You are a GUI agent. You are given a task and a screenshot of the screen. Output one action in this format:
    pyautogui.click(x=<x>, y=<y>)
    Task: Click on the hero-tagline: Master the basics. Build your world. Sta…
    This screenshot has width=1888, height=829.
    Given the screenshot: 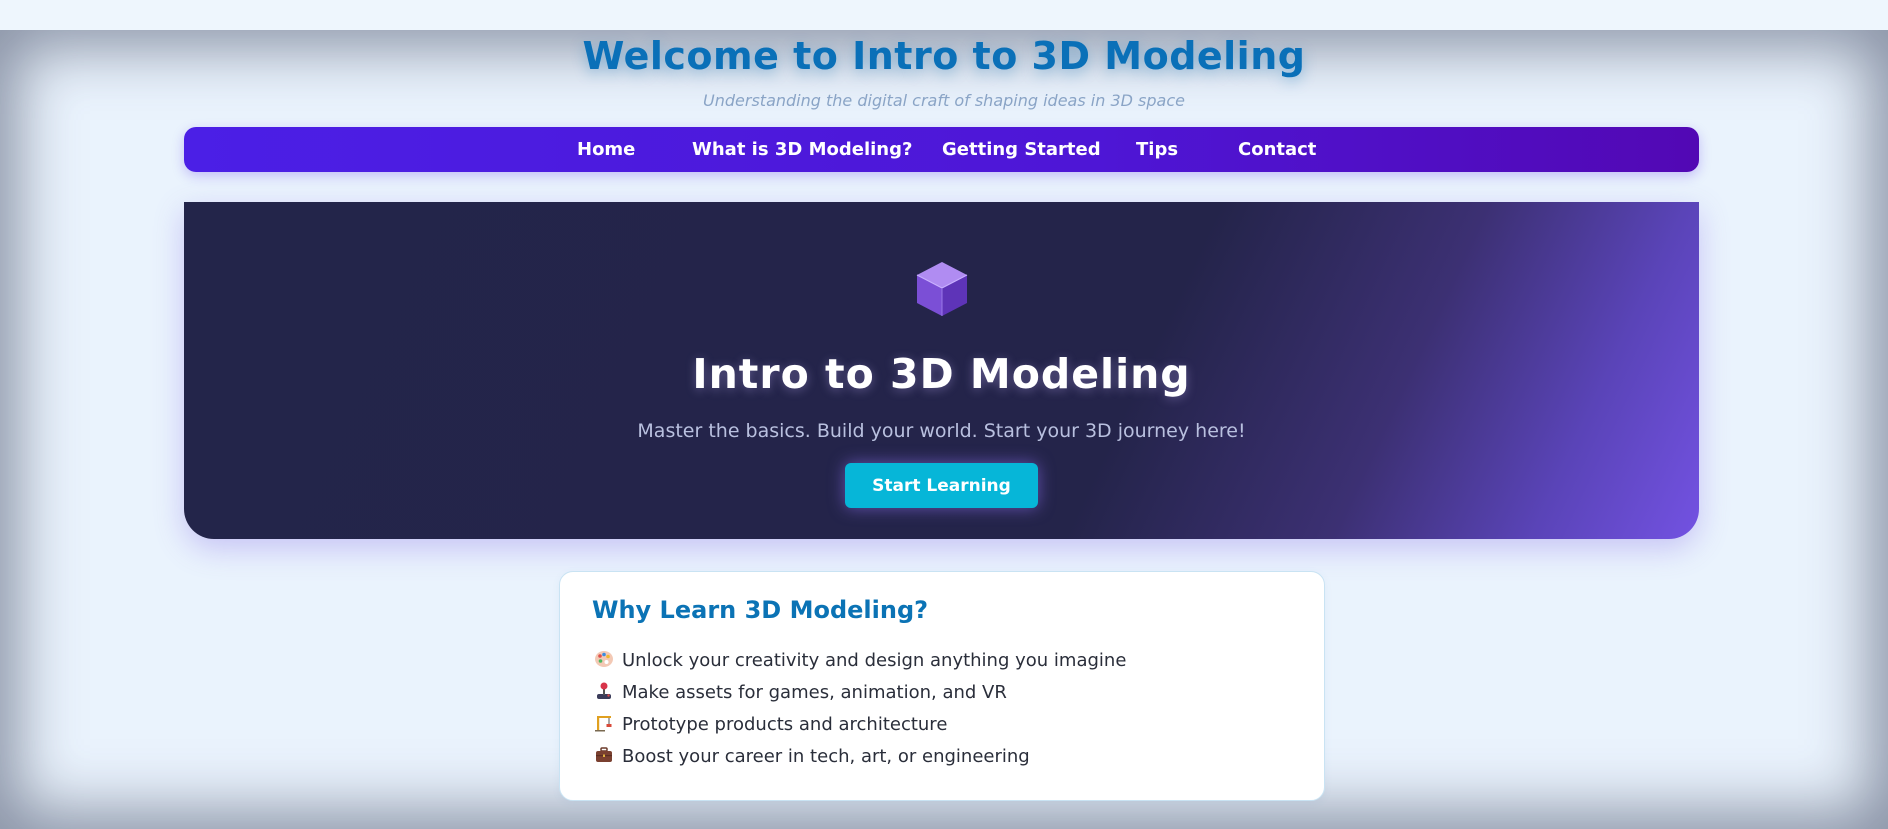 What is the action you would take?
    pyautogui.click(x=941, y=431)
    